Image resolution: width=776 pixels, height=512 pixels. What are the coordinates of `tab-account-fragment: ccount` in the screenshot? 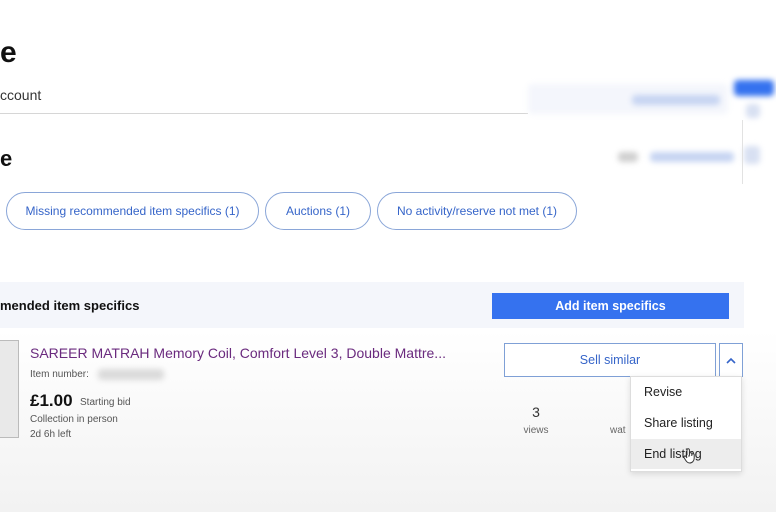 It's located at (20, 95).